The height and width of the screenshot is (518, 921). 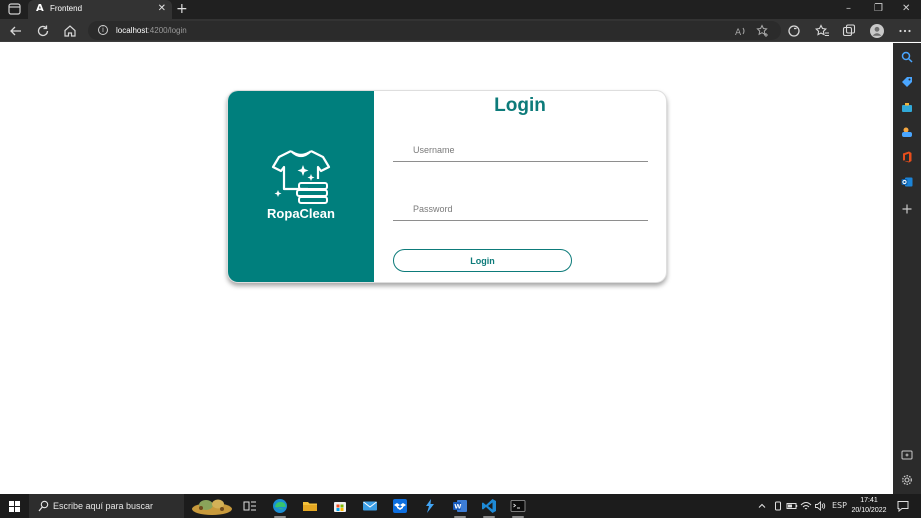 I want to click on close-window-button: ✕, so click(x=906, y=9).